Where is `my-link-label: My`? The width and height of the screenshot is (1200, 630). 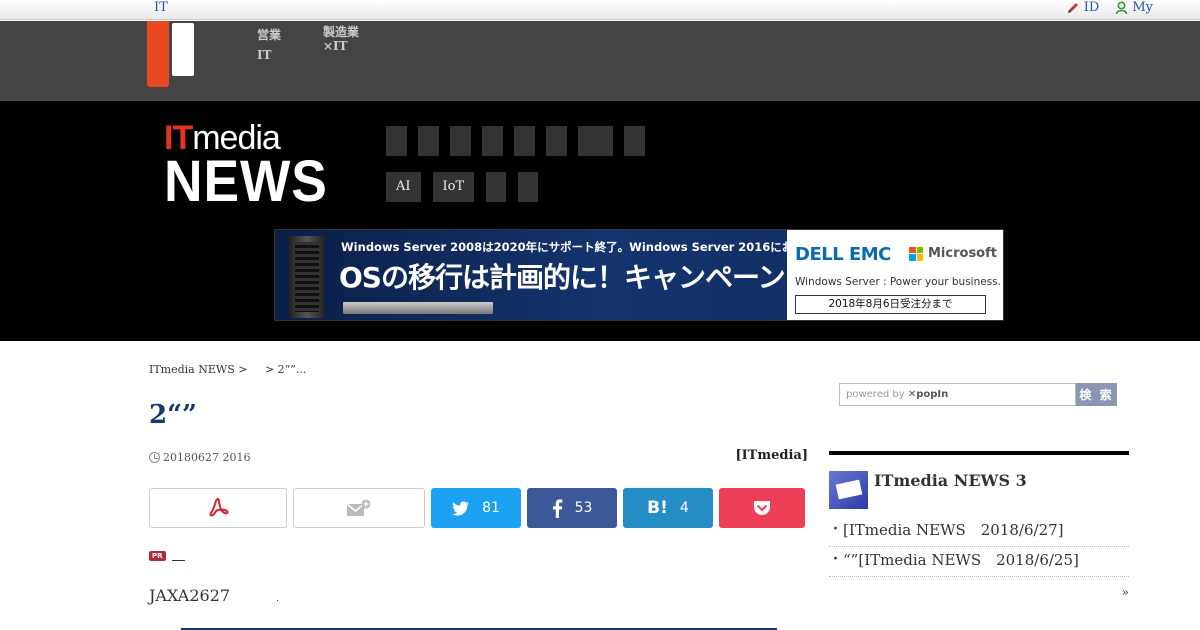 my-link-label: My is located at coordinates (1142, 7).